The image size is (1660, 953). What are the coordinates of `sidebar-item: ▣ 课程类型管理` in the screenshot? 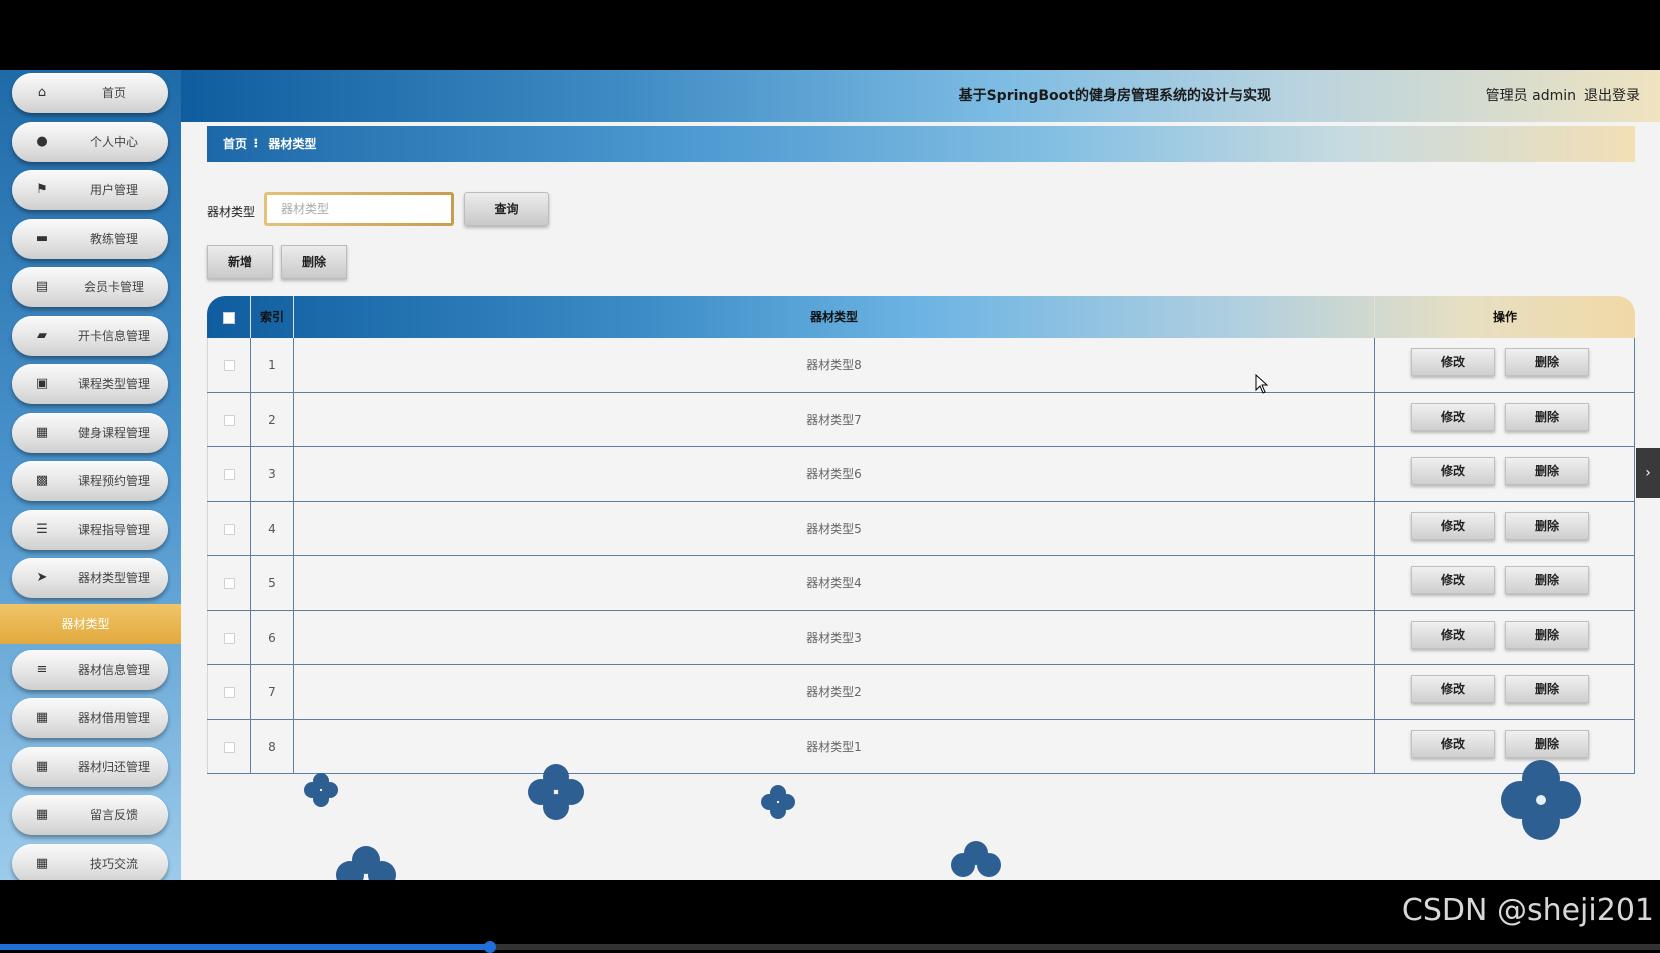 It's located at (90, 384).